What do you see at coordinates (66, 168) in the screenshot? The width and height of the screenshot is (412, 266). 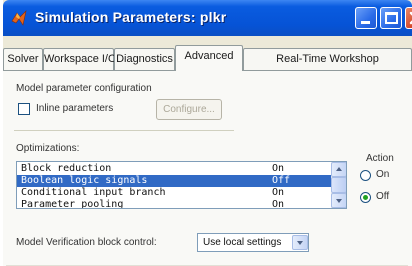 I see `optimization-name: Block reduction` at bounding box center [66, 168].